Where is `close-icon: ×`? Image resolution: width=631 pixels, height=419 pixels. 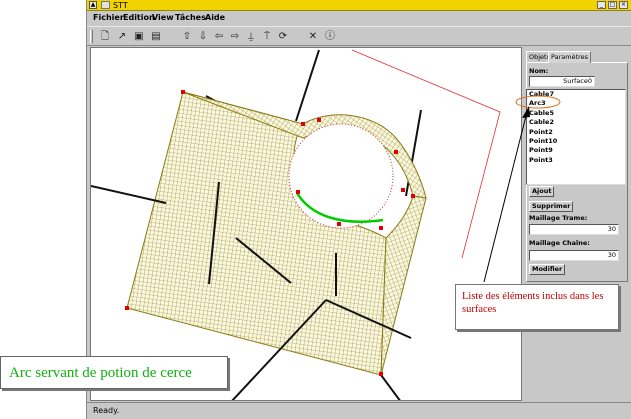 close-icon: × is located at coordinates (623, 5).